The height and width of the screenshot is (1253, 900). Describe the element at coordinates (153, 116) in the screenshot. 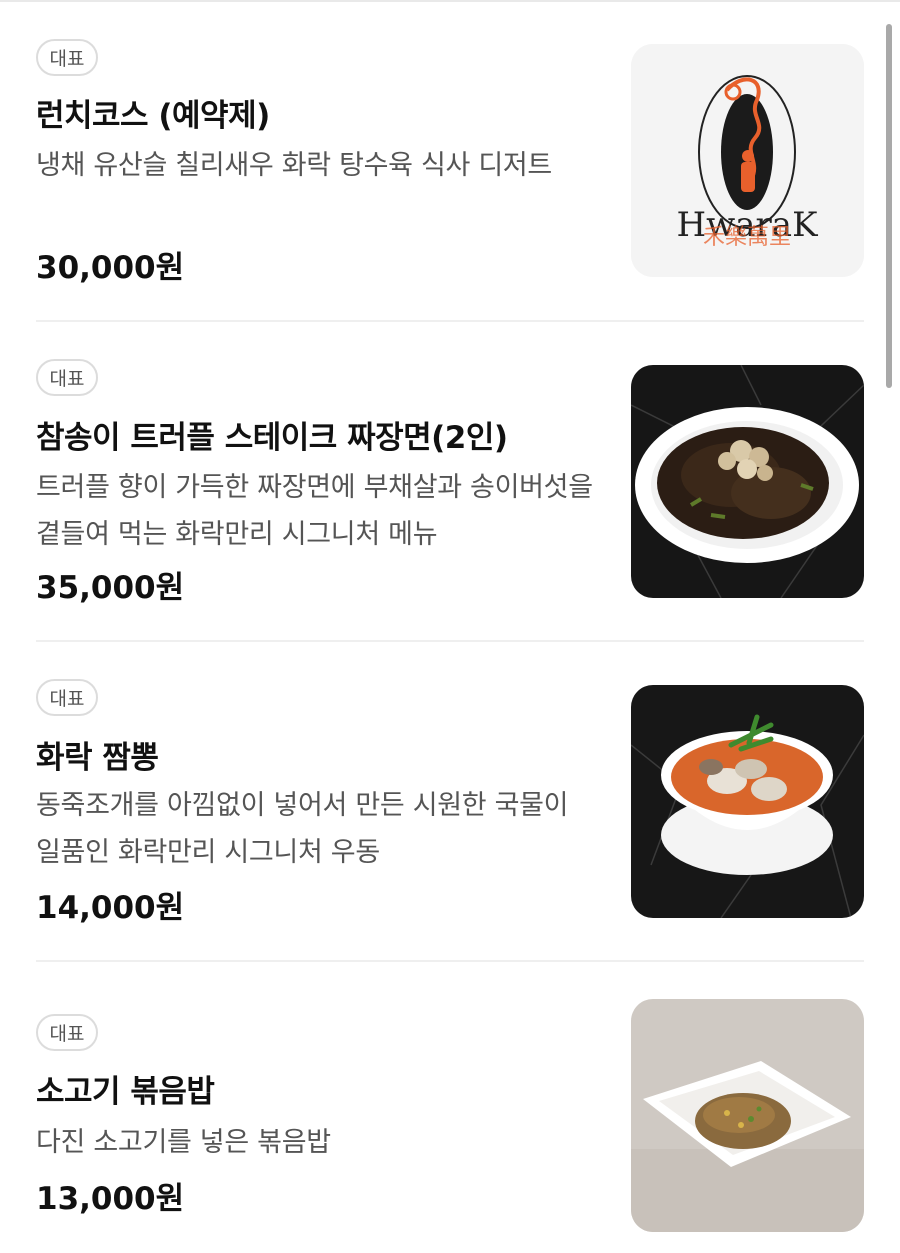

I see `menu-item-name: 런치코스 (예약제)` at that location.